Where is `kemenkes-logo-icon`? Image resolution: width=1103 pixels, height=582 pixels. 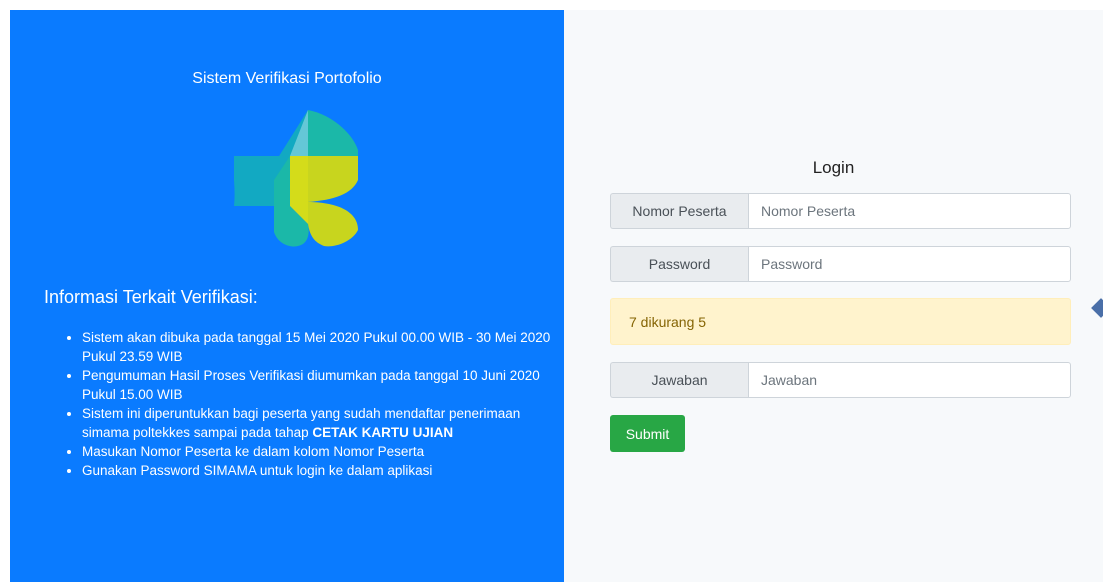
kemenkes-logo-icon is located at coordinates (296, 178).